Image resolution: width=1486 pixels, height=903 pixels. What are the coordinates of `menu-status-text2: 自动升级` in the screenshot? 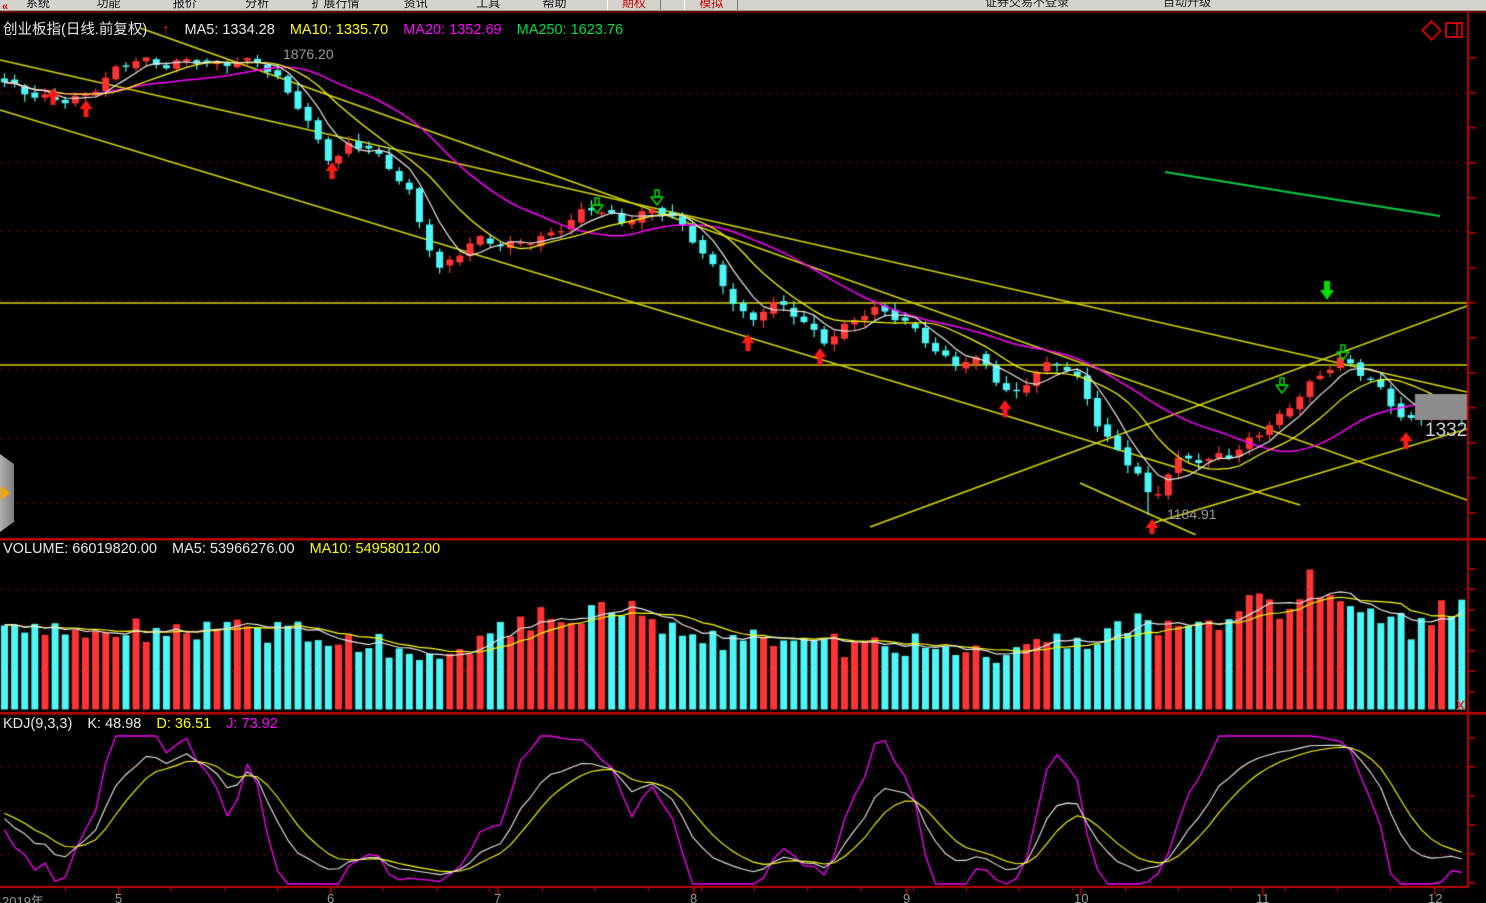 It's located at (1187, 4).